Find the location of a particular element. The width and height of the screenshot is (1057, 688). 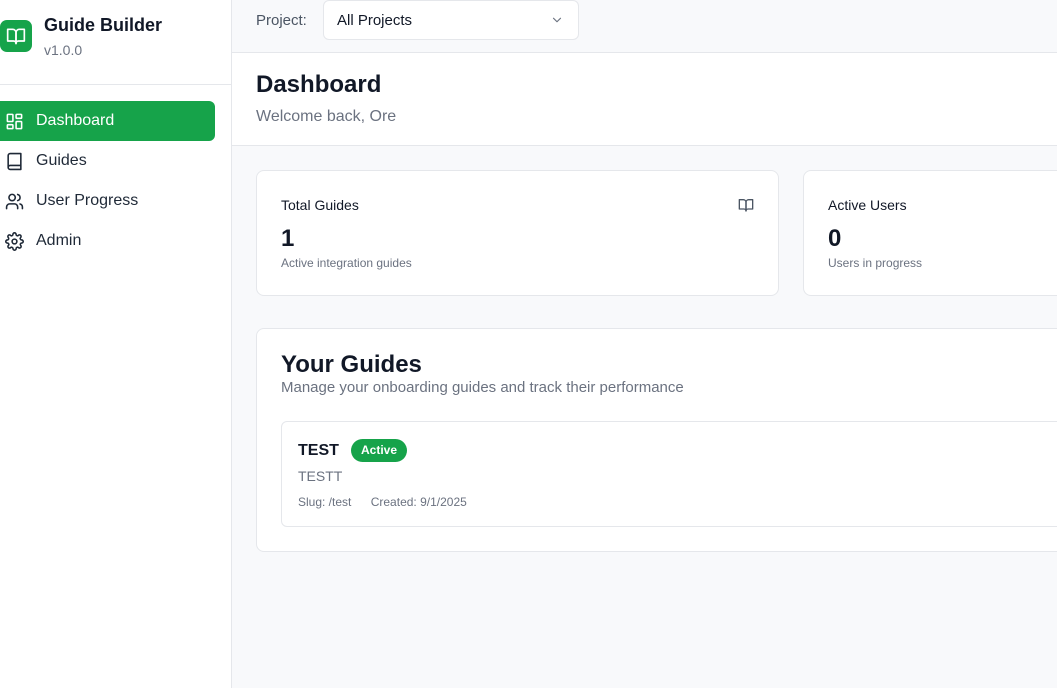

sidebar-item-user-progress: User Progress is located at coordinates (107, 201).